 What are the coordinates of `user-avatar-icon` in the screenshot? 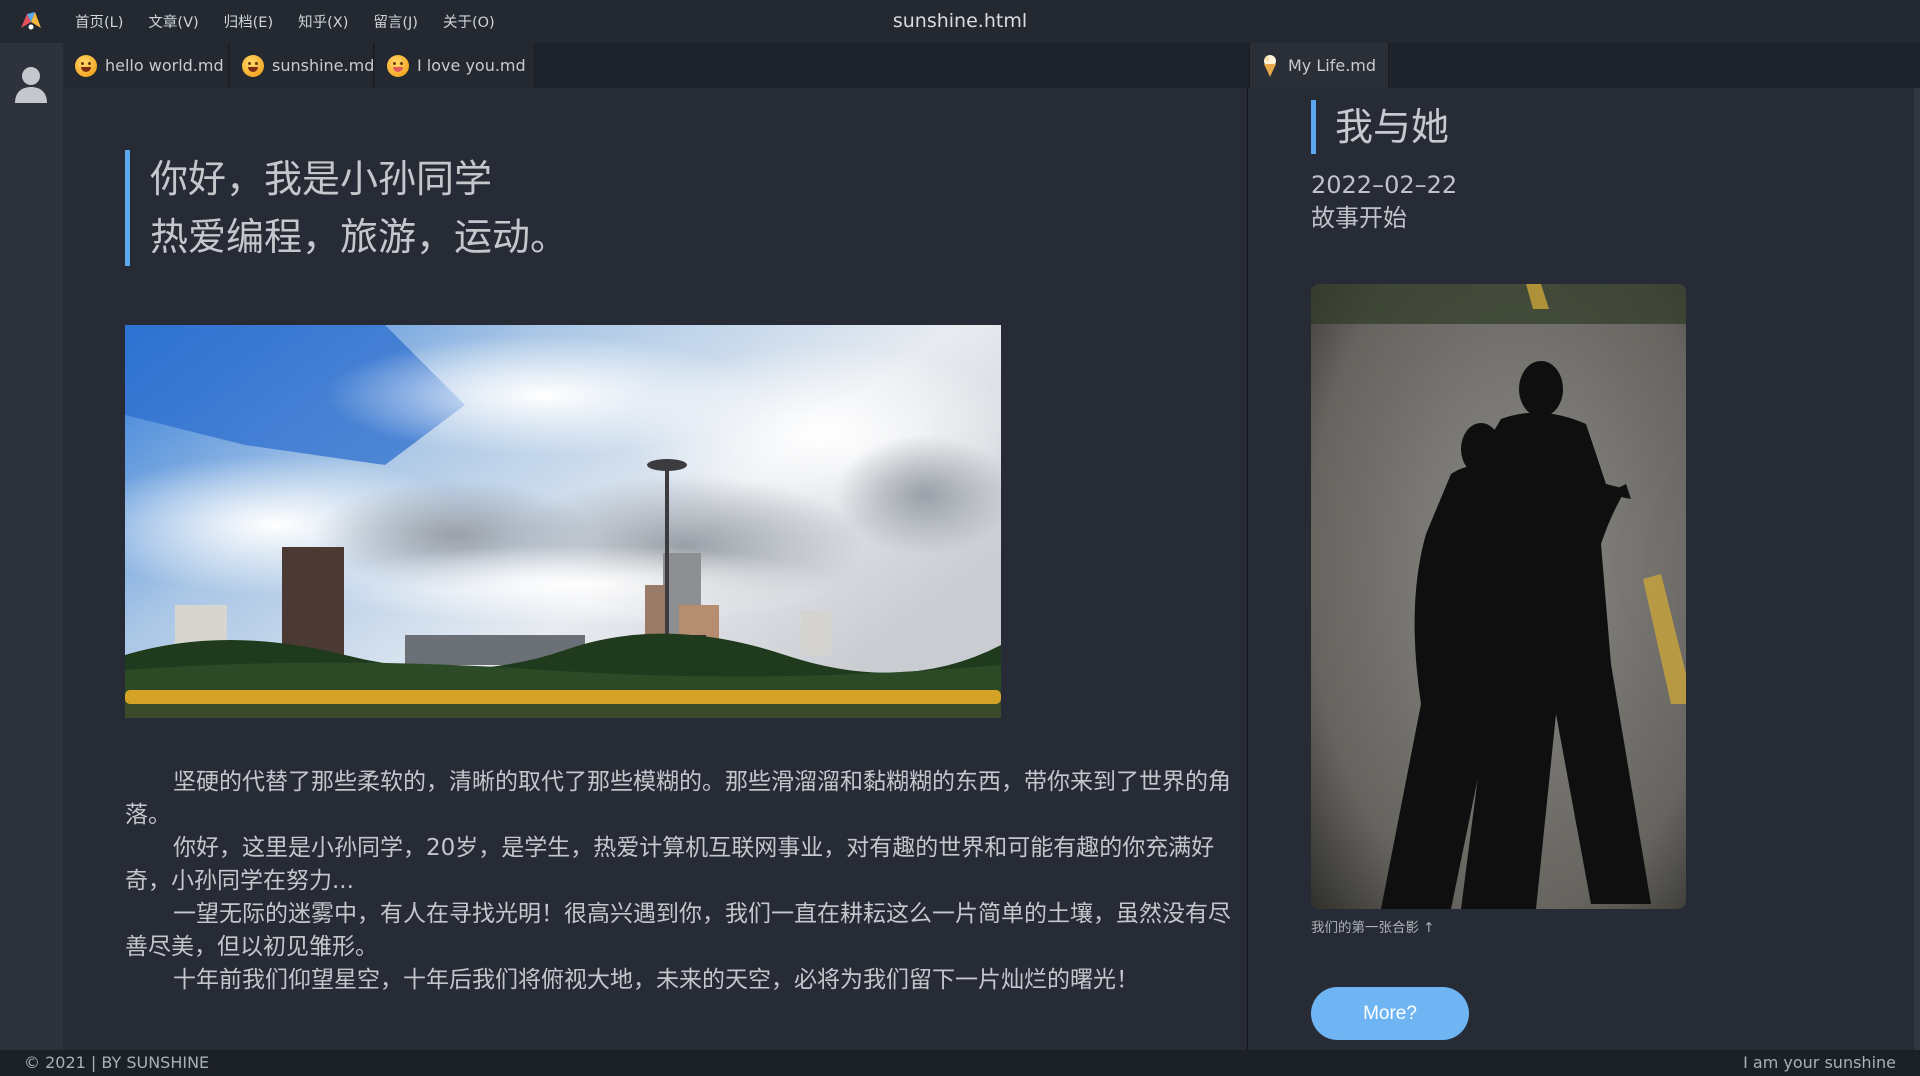 It's located at (31, 85).